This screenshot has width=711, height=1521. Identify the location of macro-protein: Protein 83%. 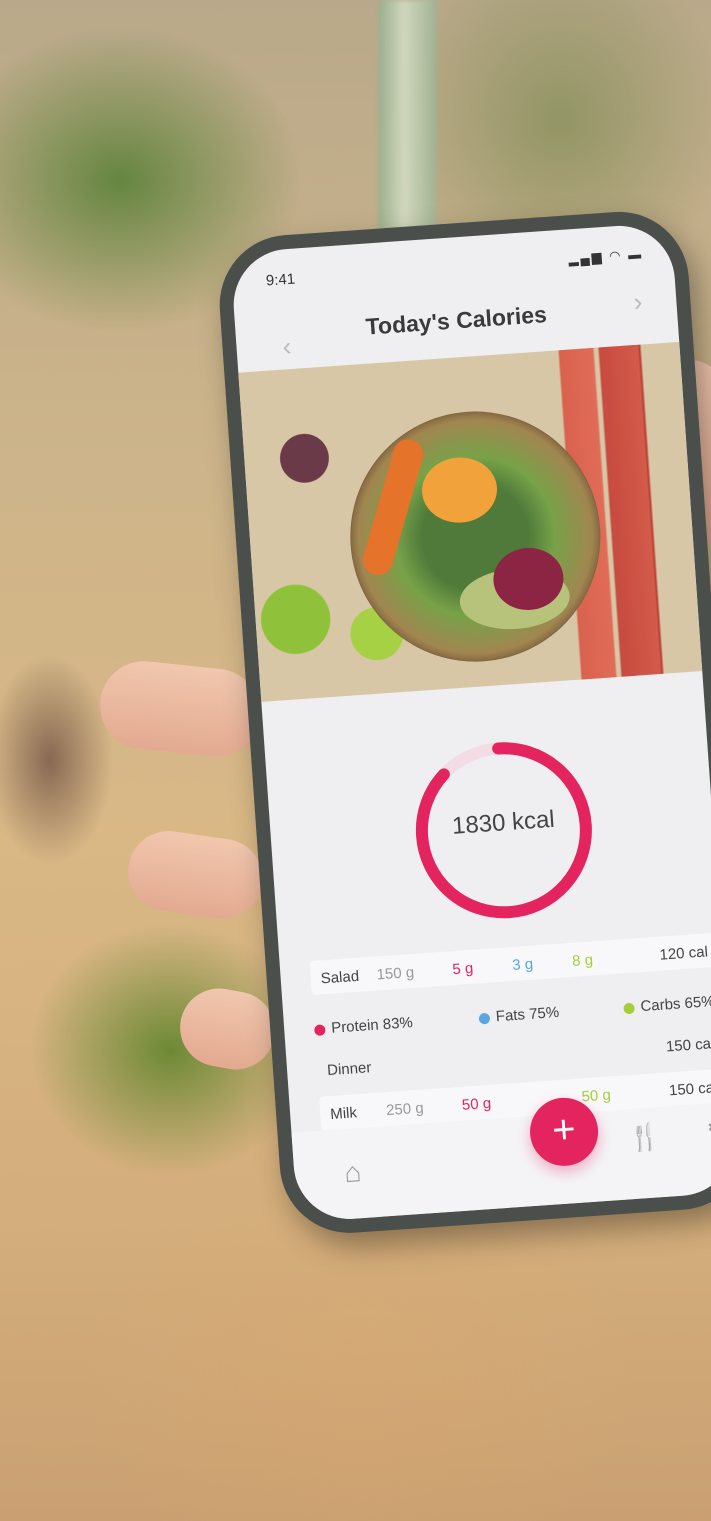
(363, 1026).